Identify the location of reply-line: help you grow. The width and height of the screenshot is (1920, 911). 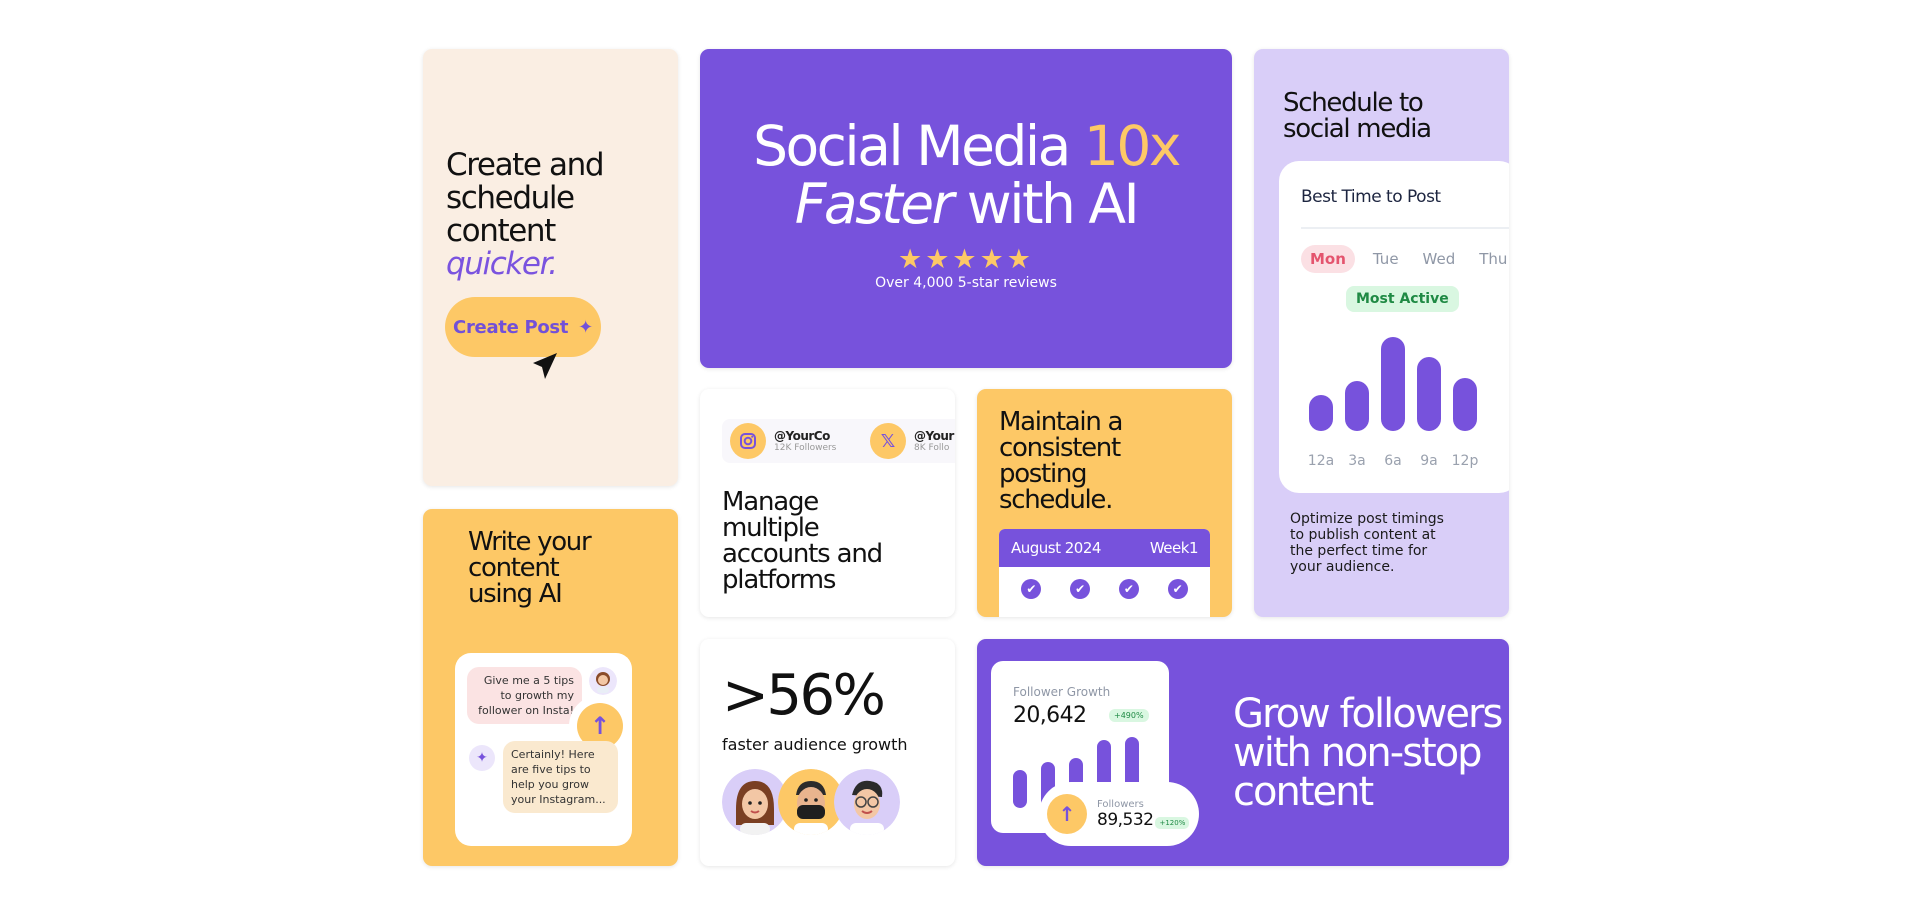
(550, 784).